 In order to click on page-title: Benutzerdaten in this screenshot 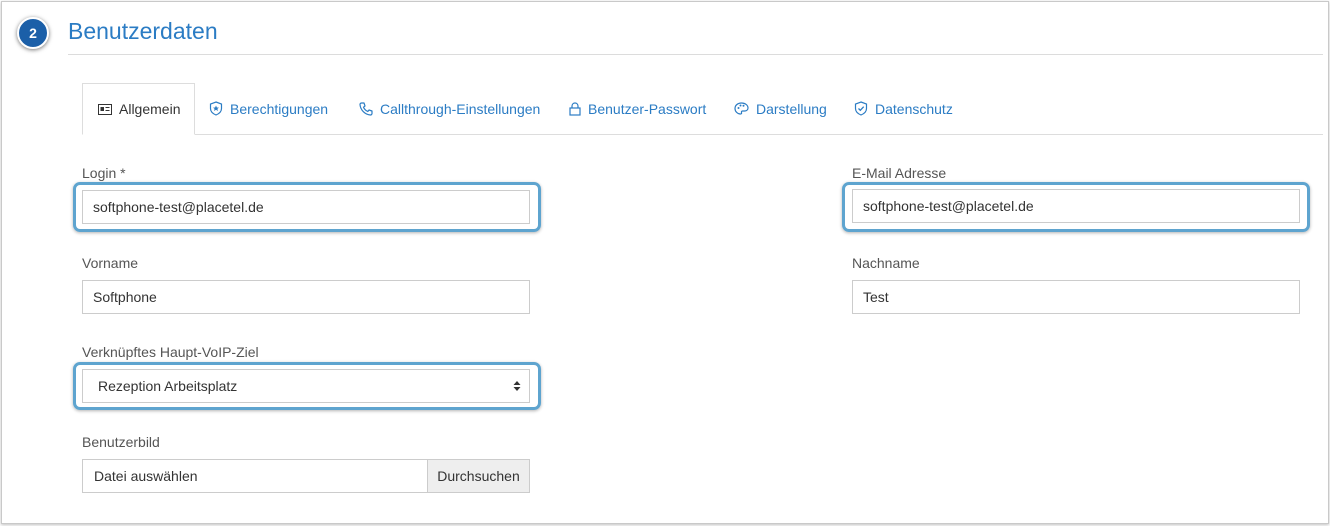, I will do `click(143, 31)`.